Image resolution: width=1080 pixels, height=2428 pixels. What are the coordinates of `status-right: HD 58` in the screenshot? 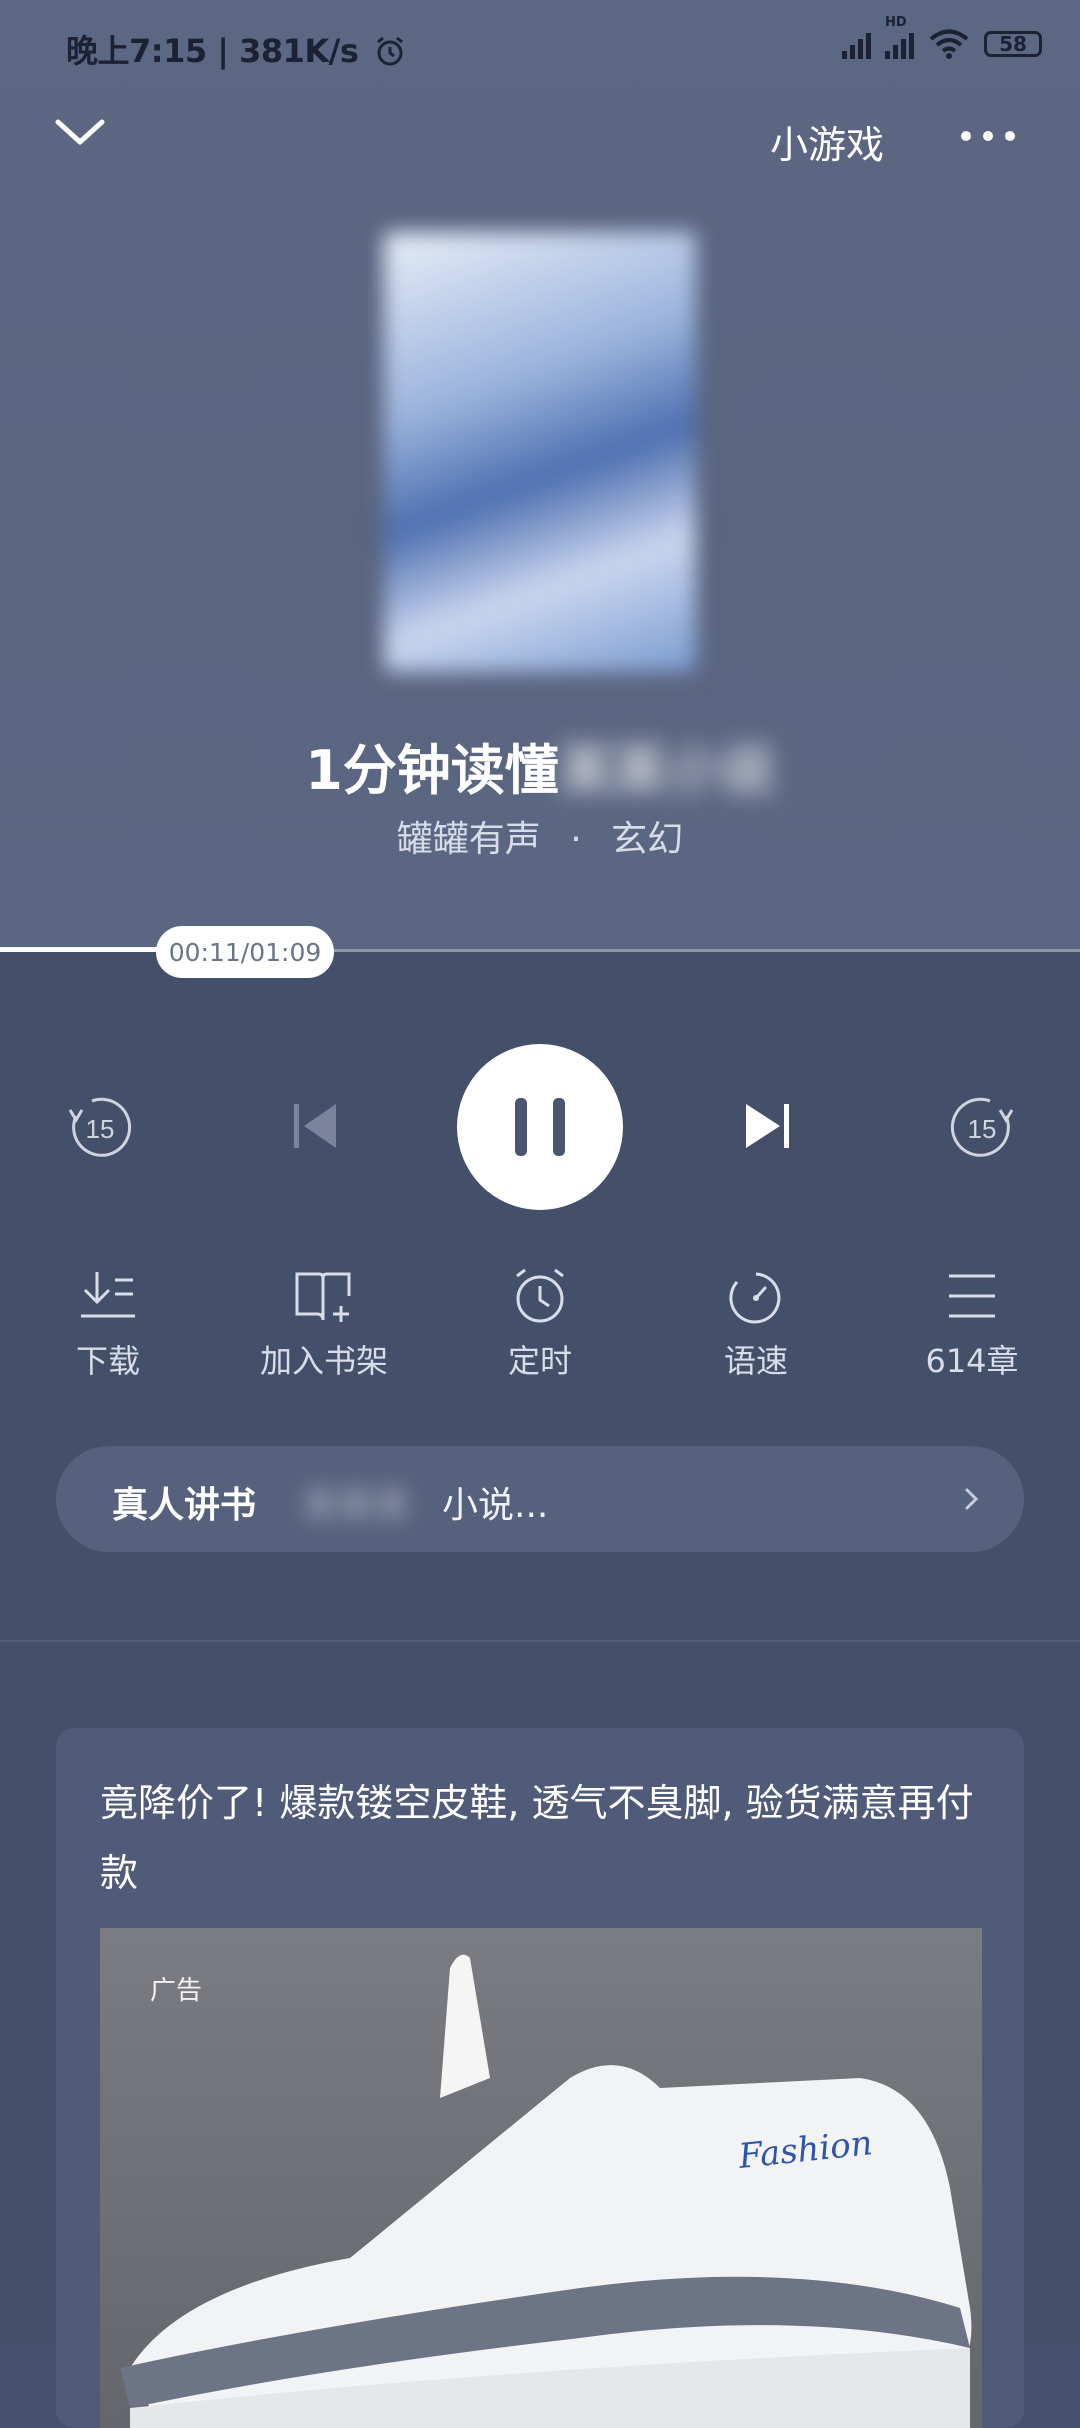 It's located at (942, 37).